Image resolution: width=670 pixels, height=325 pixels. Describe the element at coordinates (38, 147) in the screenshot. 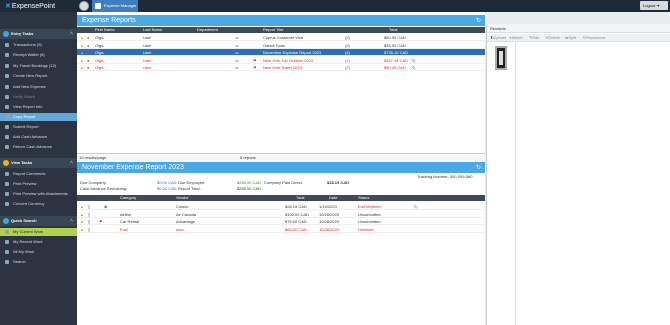

I see `sidebar-item-return-cash-advance: Return Cash Advance` at that location.